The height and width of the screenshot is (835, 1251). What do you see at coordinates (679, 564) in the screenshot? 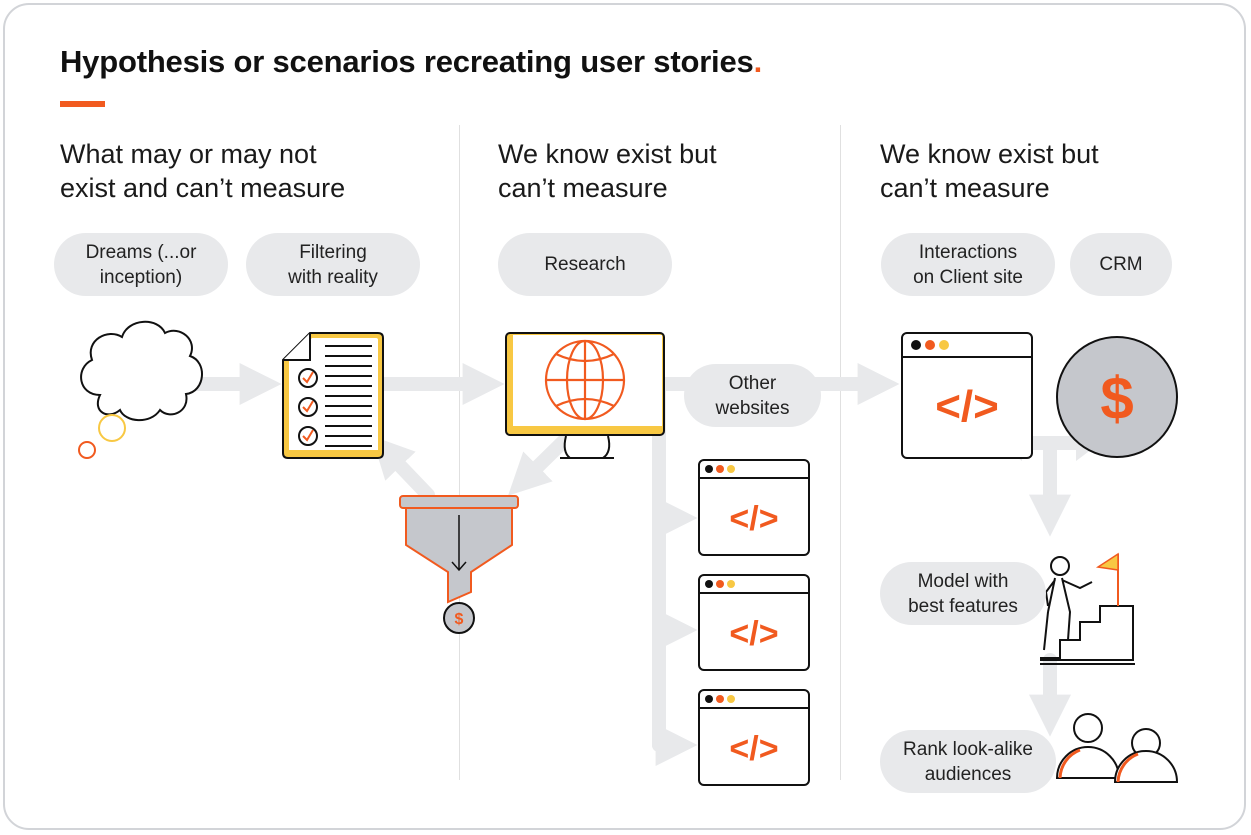
I see `connector-other-websites` at bounding box center [679, 564].